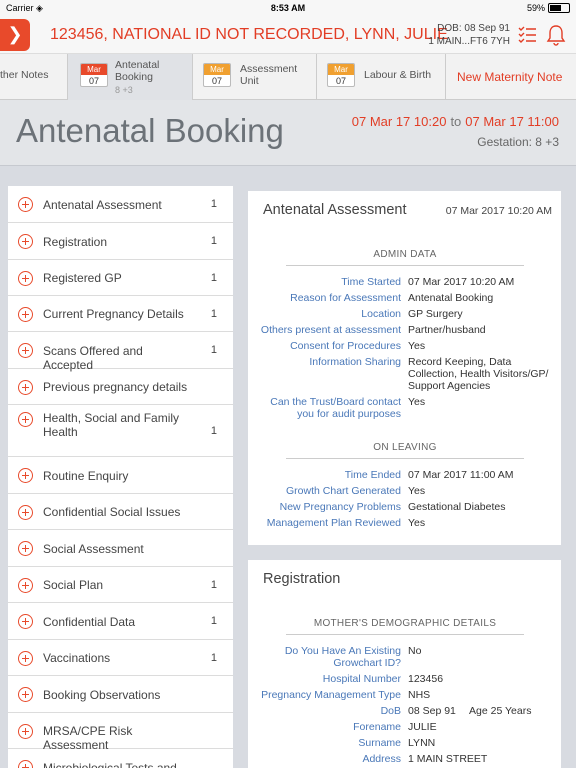 This screenshot has height=768, width=576. What do you see at coordinates (473, 28) in the screenshot?
I see `patient-dob: DOB: 08 Sep 91` at bounding box center [473, 28].